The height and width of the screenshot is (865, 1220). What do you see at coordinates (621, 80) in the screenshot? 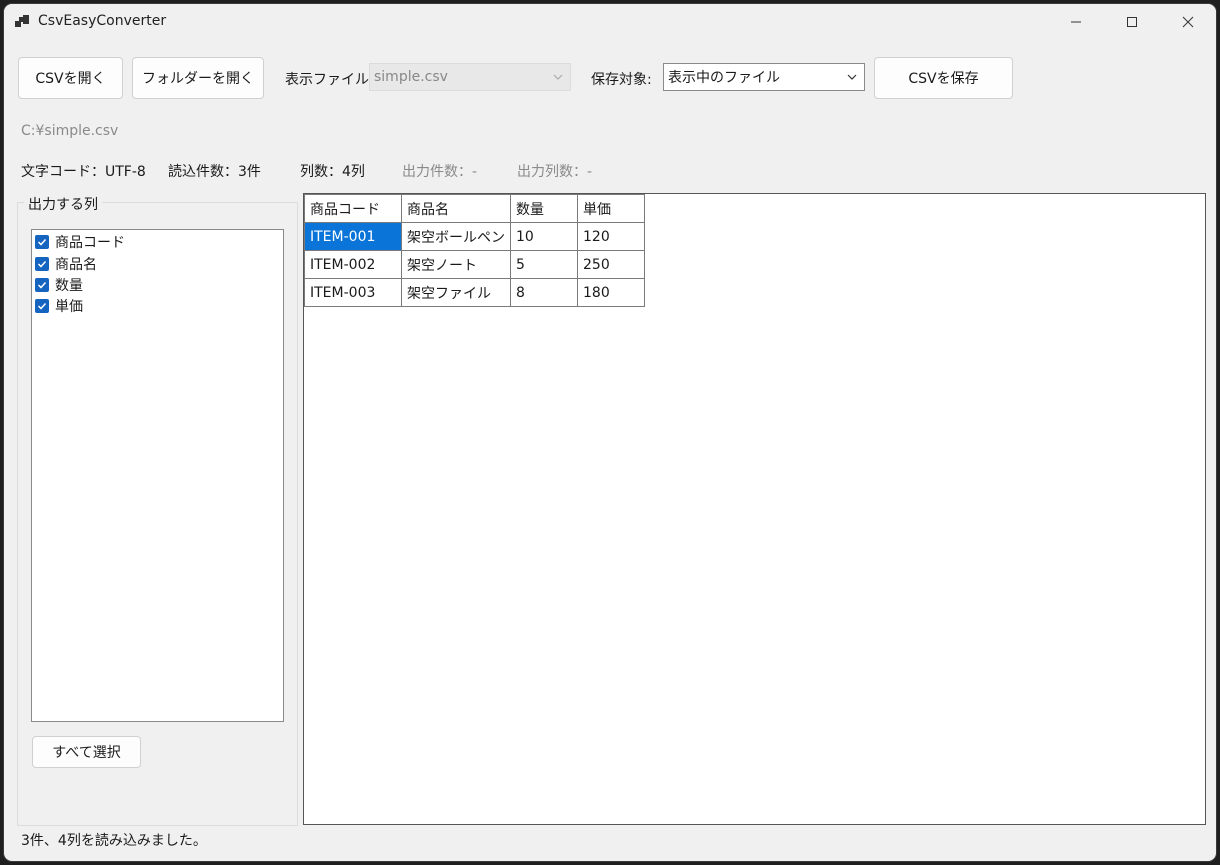
I see `save-target-label: 保存対象:` at bounding box center [621, 80].